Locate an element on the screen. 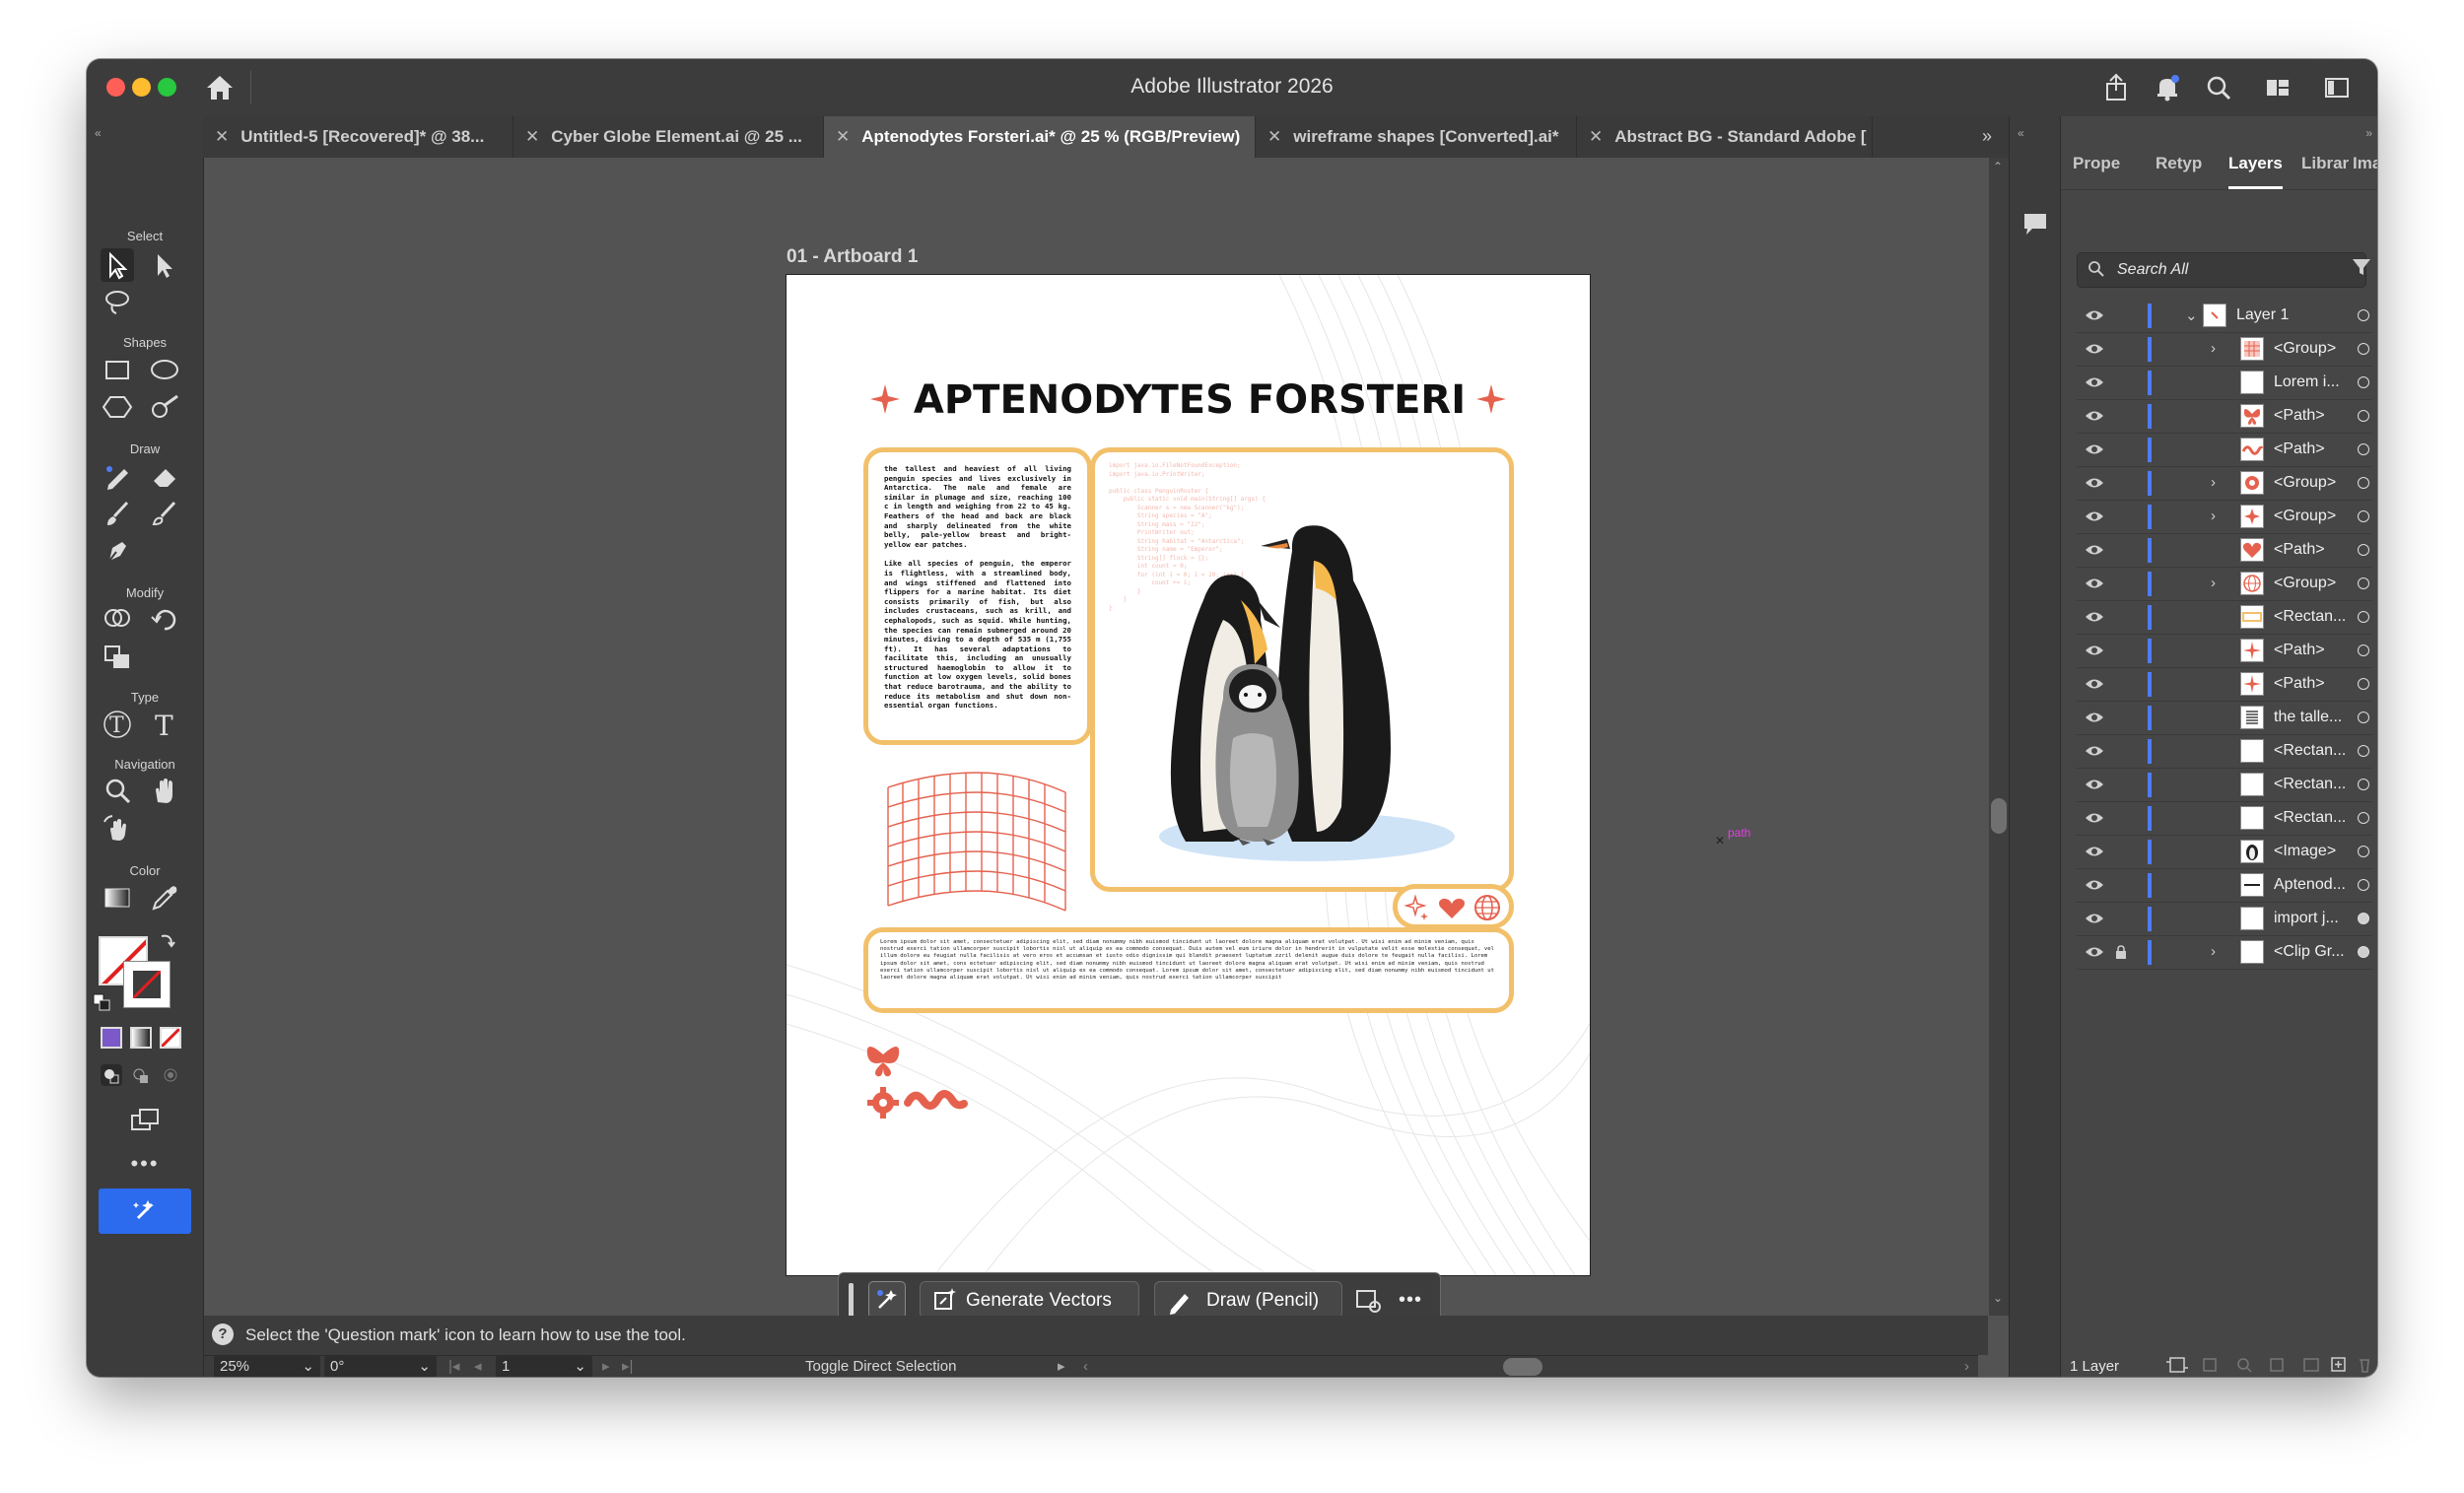 The image size is (2464, 1493). layer-row: › <Group> is located at coordinates (2224, 517).